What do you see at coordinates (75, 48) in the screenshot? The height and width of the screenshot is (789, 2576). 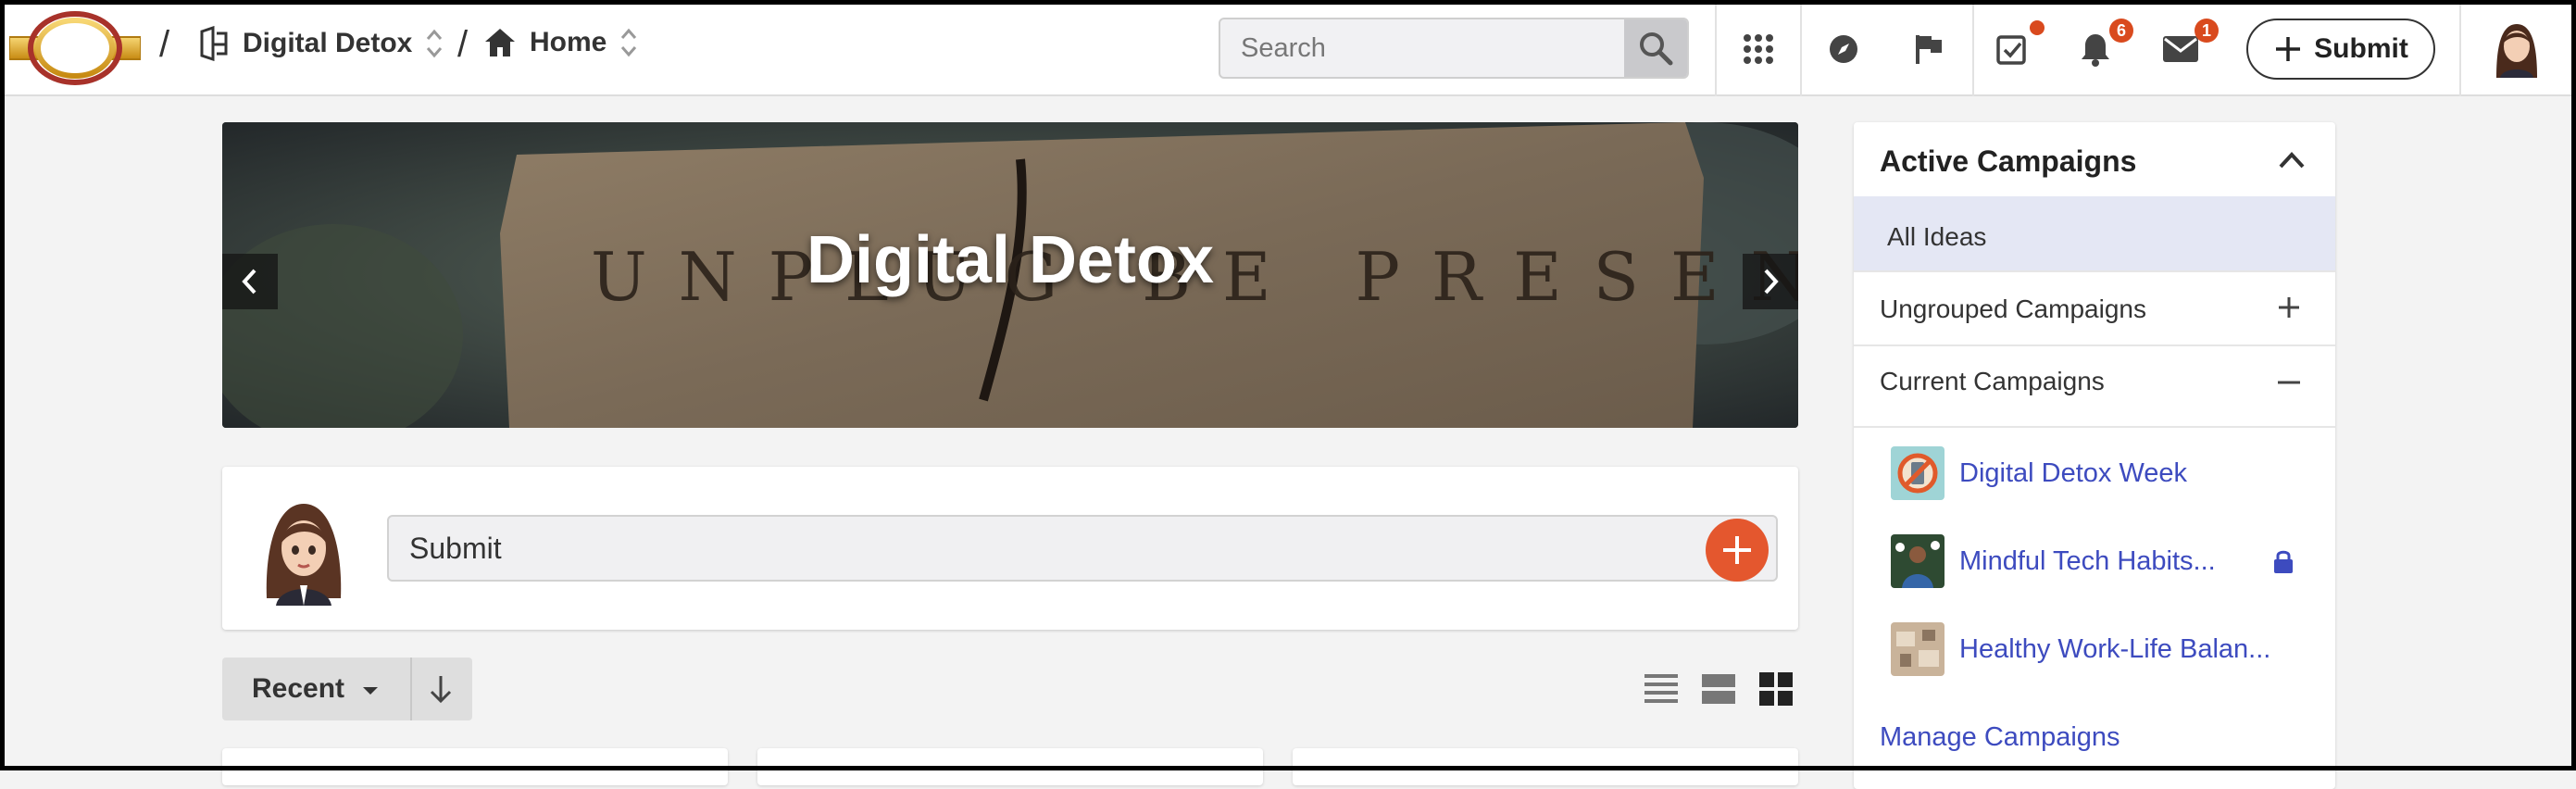 I see `brand-logo` at bounding box center [75, 48].